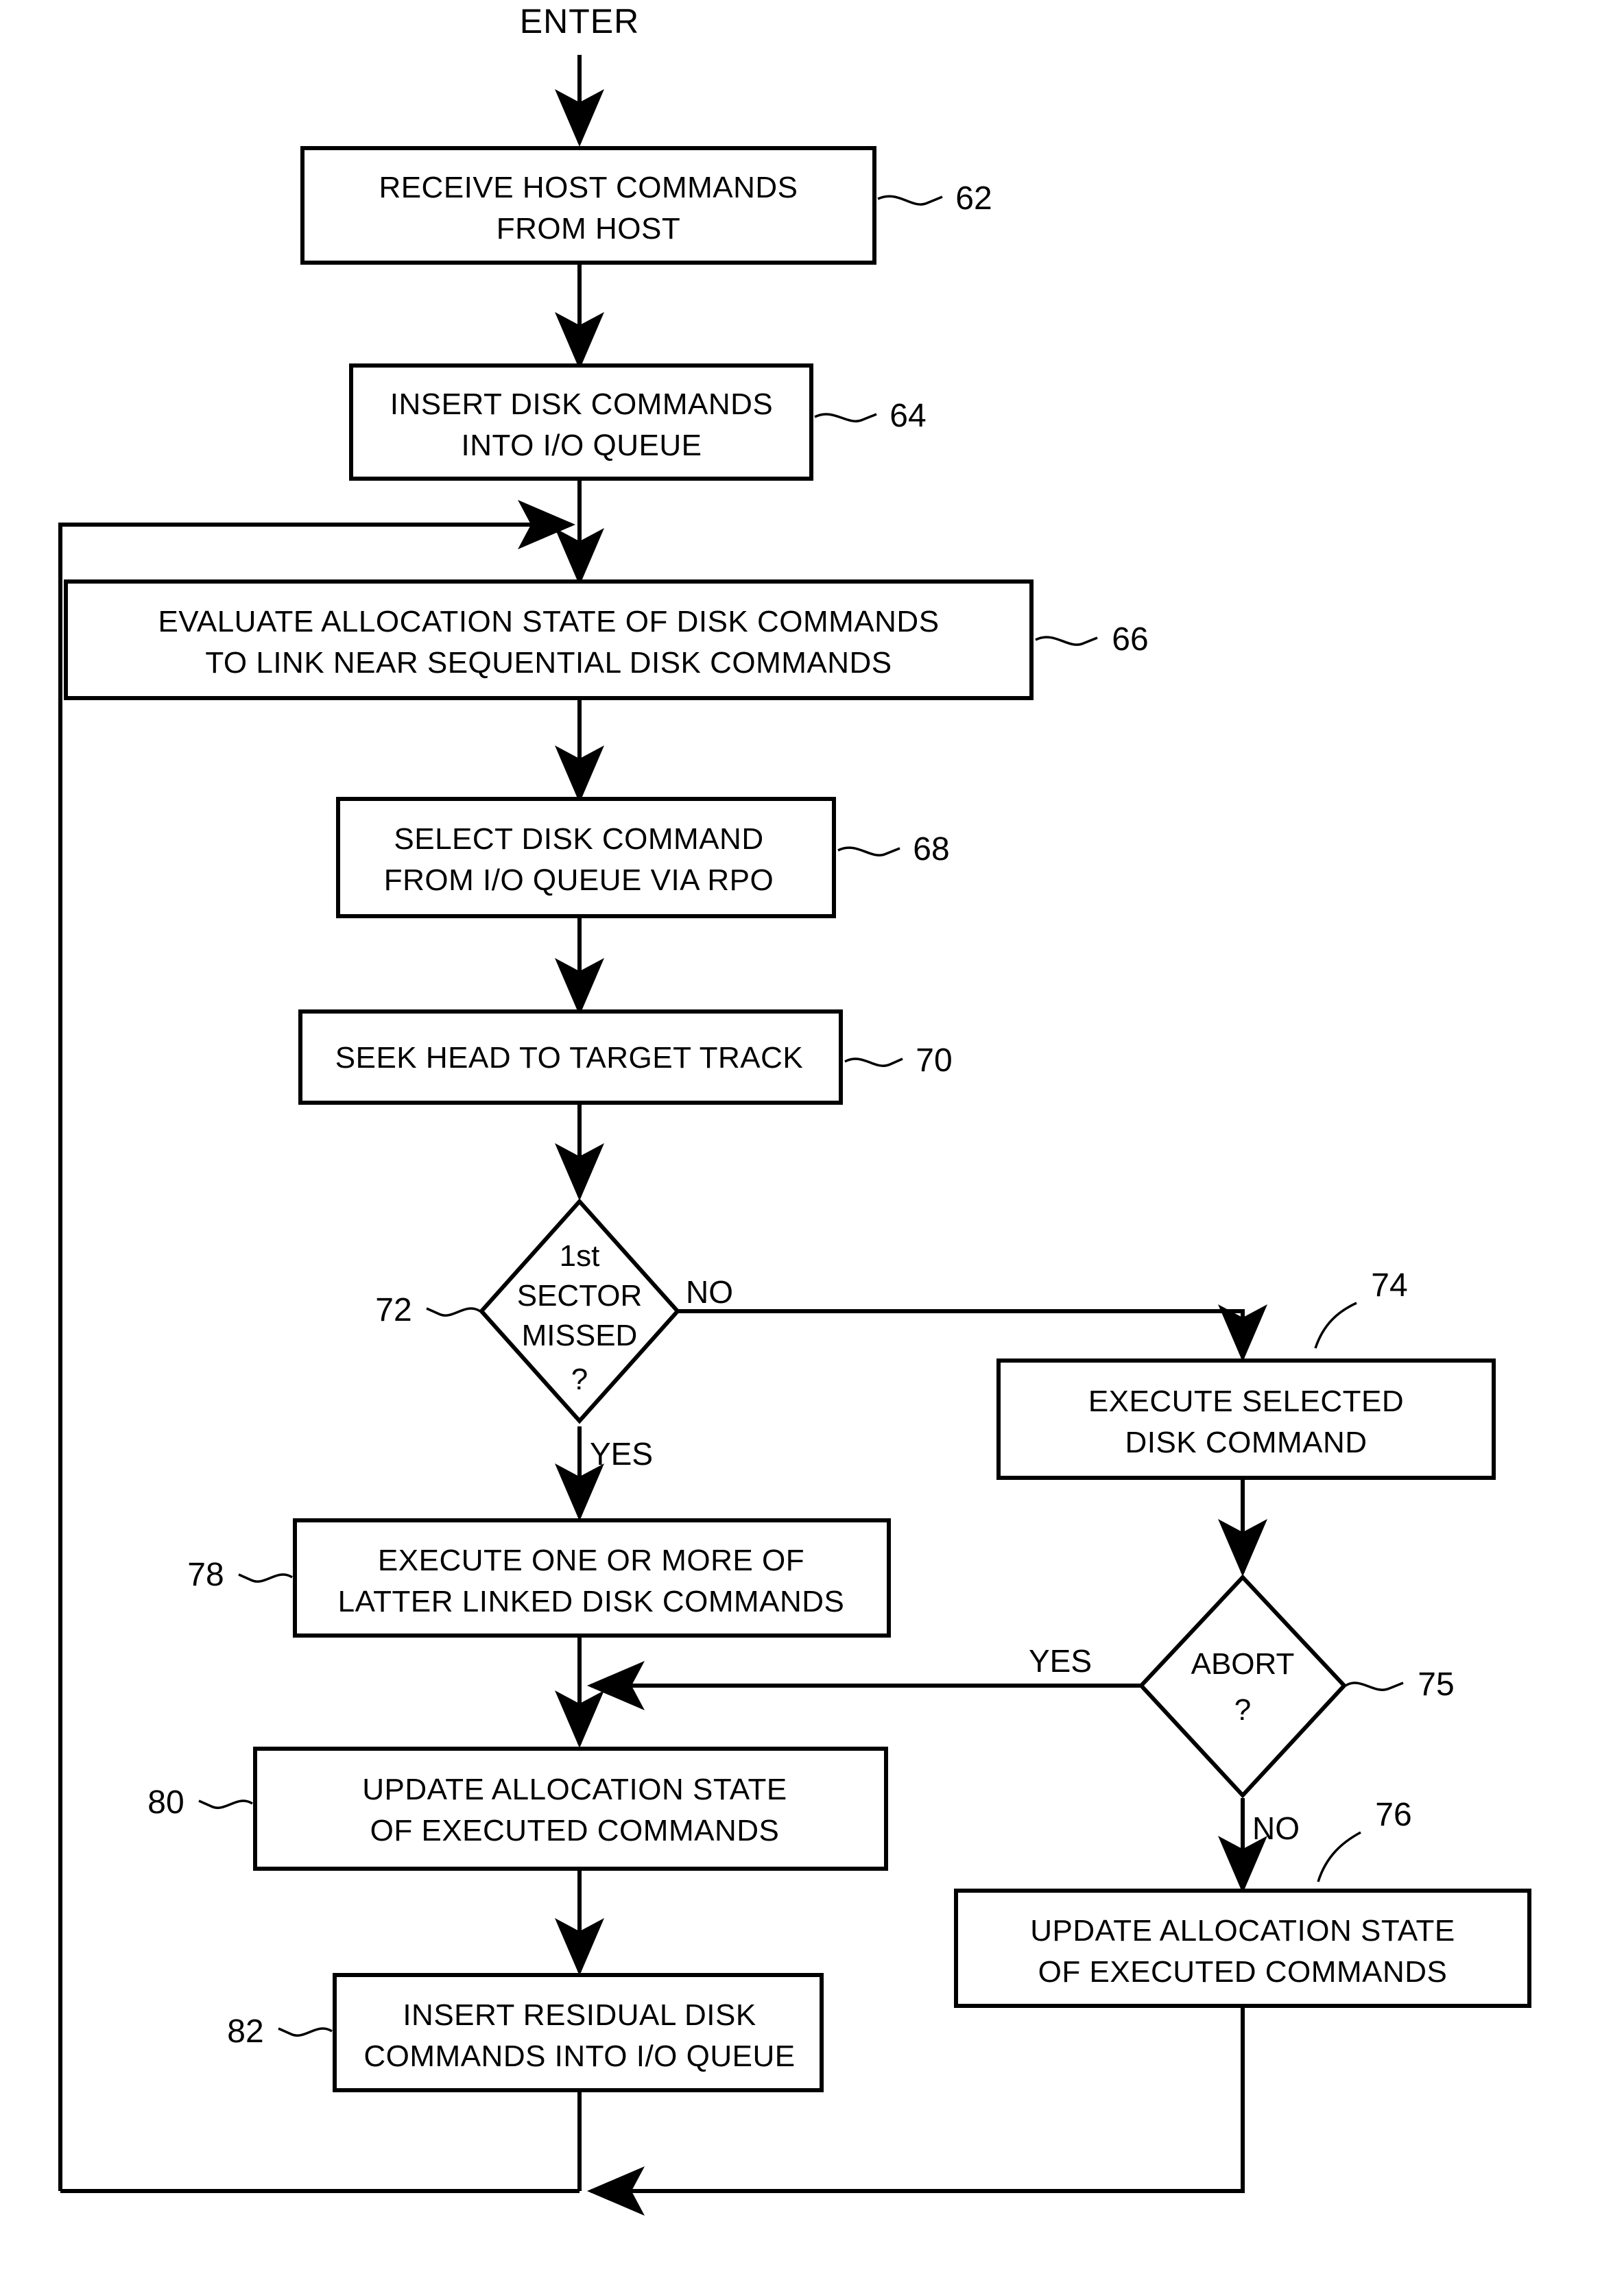 The height and width of the screenshot is (2274, 1624). Describe the element at coordinates (591, 1561) in the screenshot. I see `node-78-line-1: EXECUTE ONE OR MORE OF` at that location.